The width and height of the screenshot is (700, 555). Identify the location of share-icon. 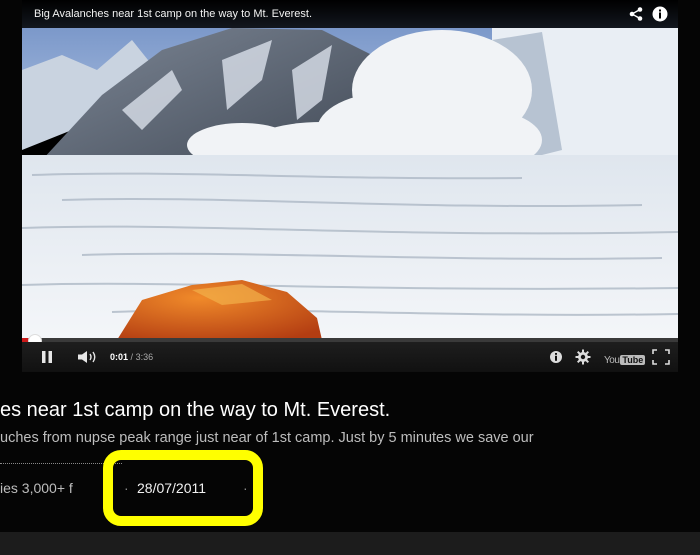
(636, 14).